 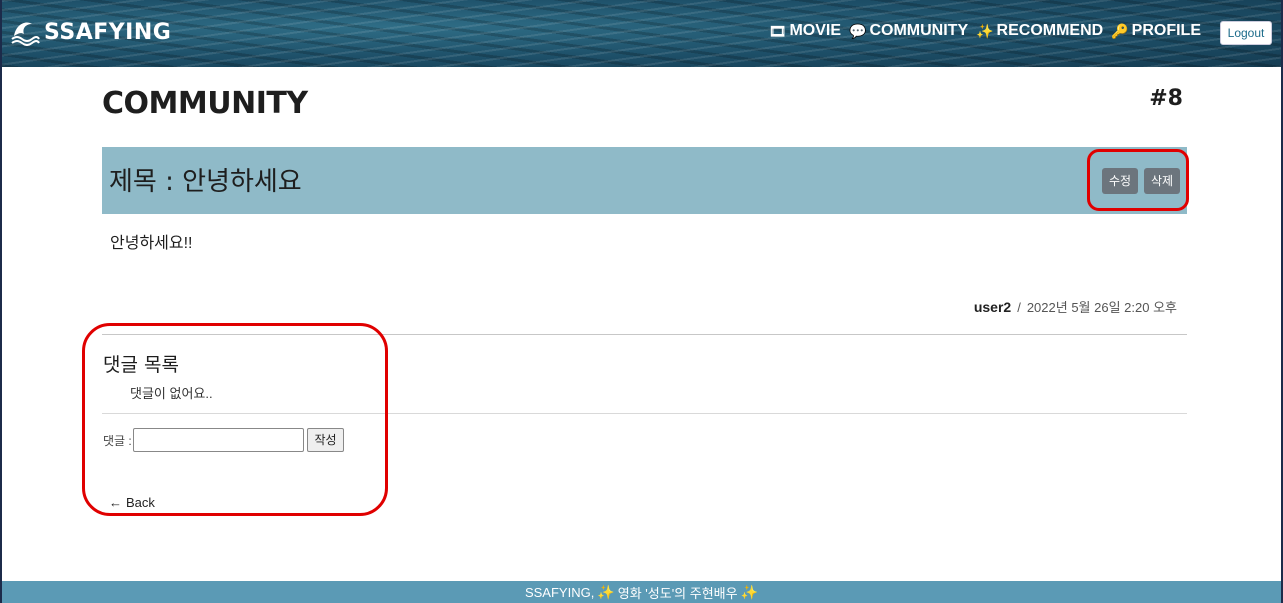 I want to click on nav-movie: 🎞 MOVIE, so click(x=805, y=31).